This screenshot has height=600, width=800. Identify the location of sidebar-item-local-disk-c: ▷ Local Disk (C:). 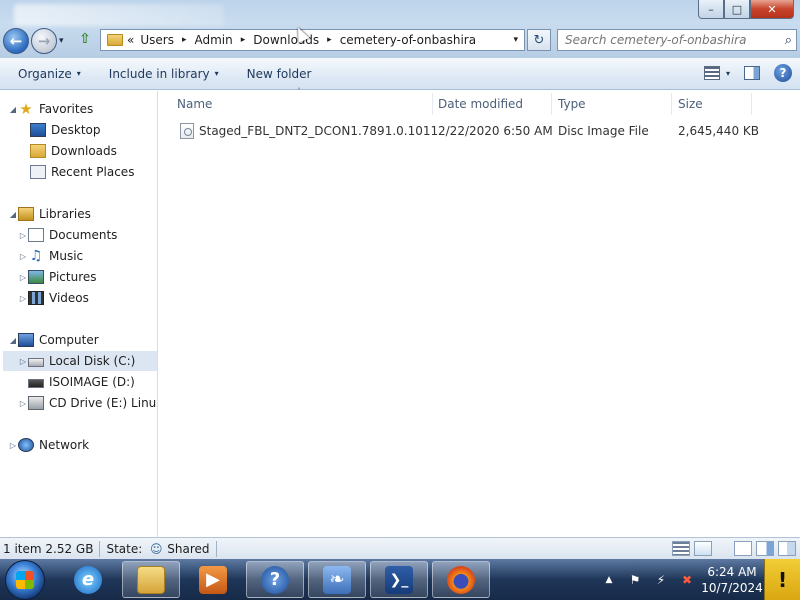
(80, 361).